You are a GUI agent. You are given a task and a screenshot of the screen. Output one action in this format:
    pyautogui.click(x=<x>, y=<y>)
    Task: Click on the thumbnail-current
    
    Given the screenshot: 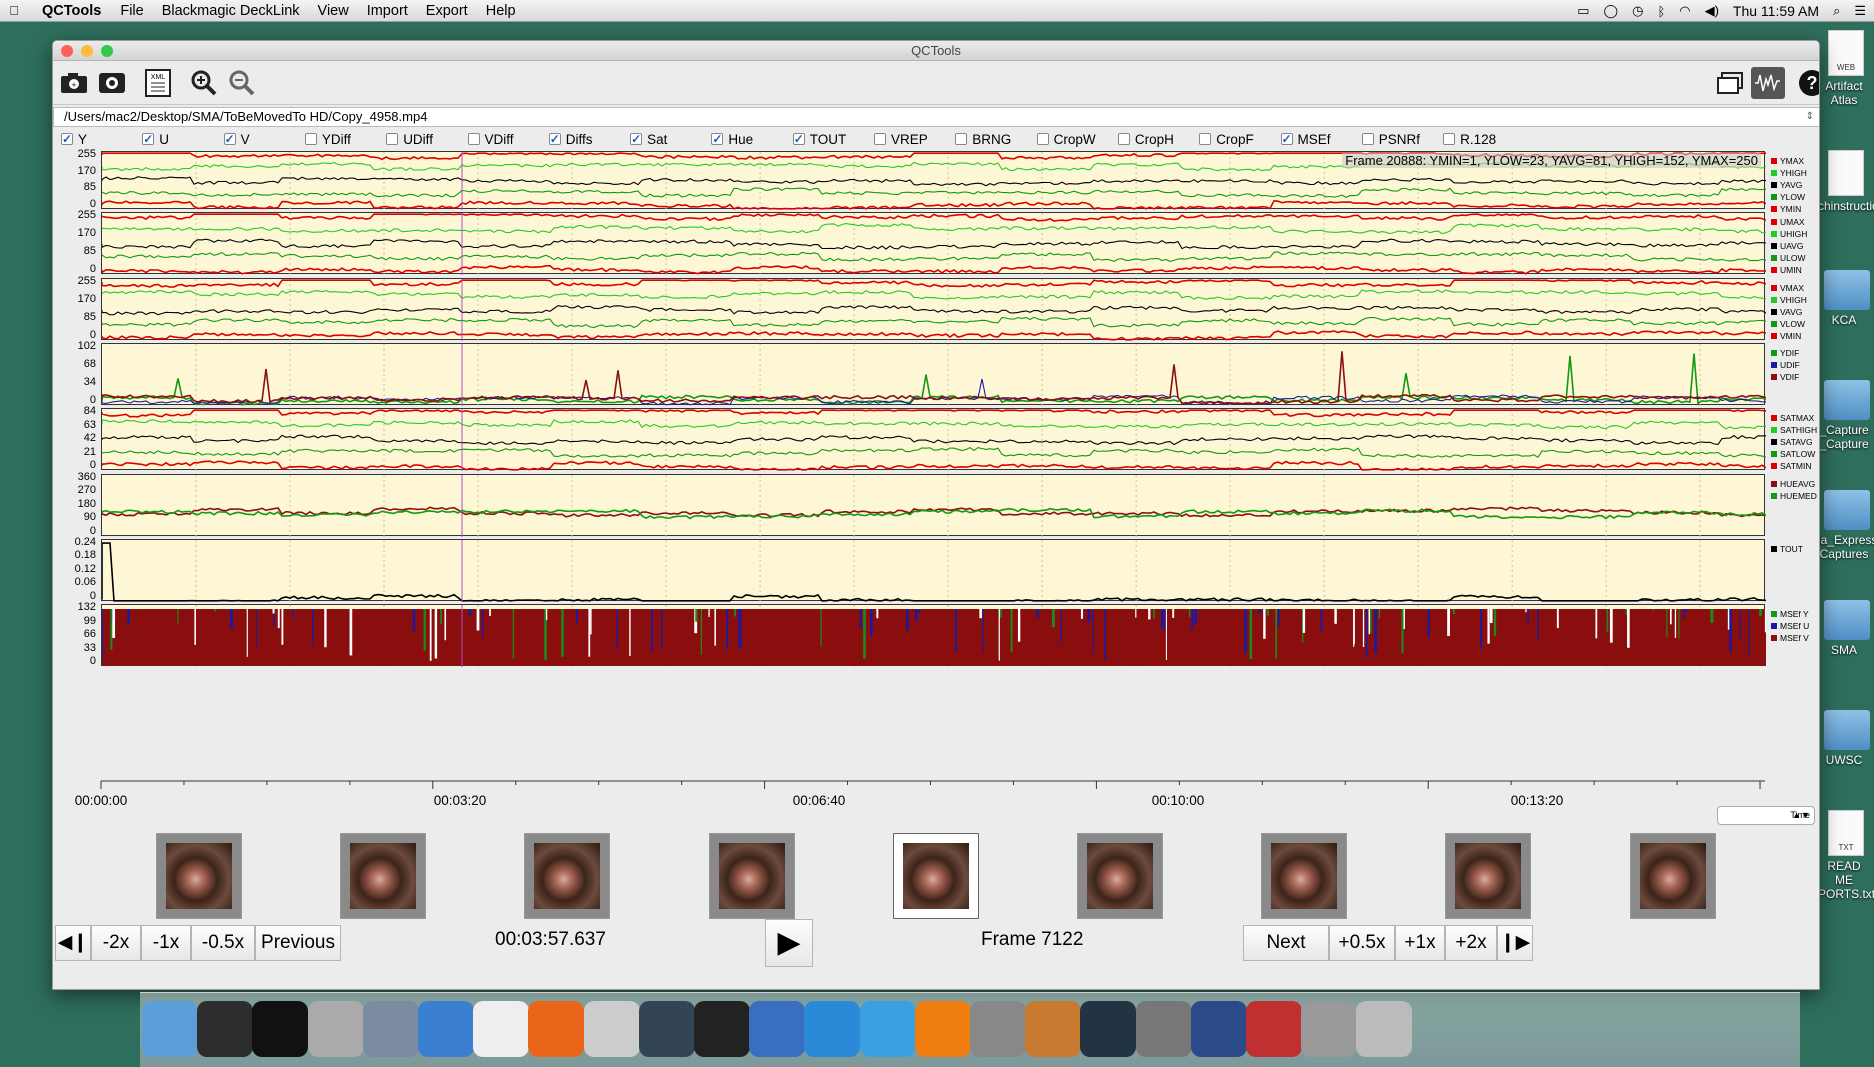 What is the action you would take?
    pyautogui.click(x=935, y=876)
    